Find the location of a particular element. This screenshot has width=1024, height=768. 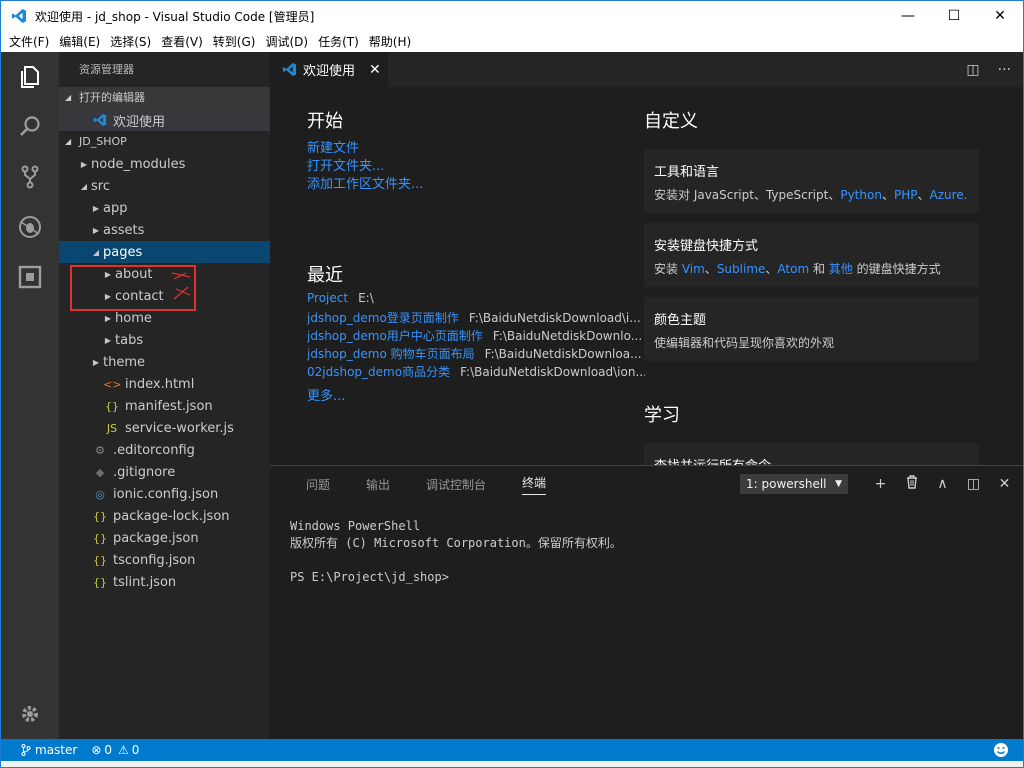

open-editor-item: 欢迎使用 is located at coordinates (164, 120).